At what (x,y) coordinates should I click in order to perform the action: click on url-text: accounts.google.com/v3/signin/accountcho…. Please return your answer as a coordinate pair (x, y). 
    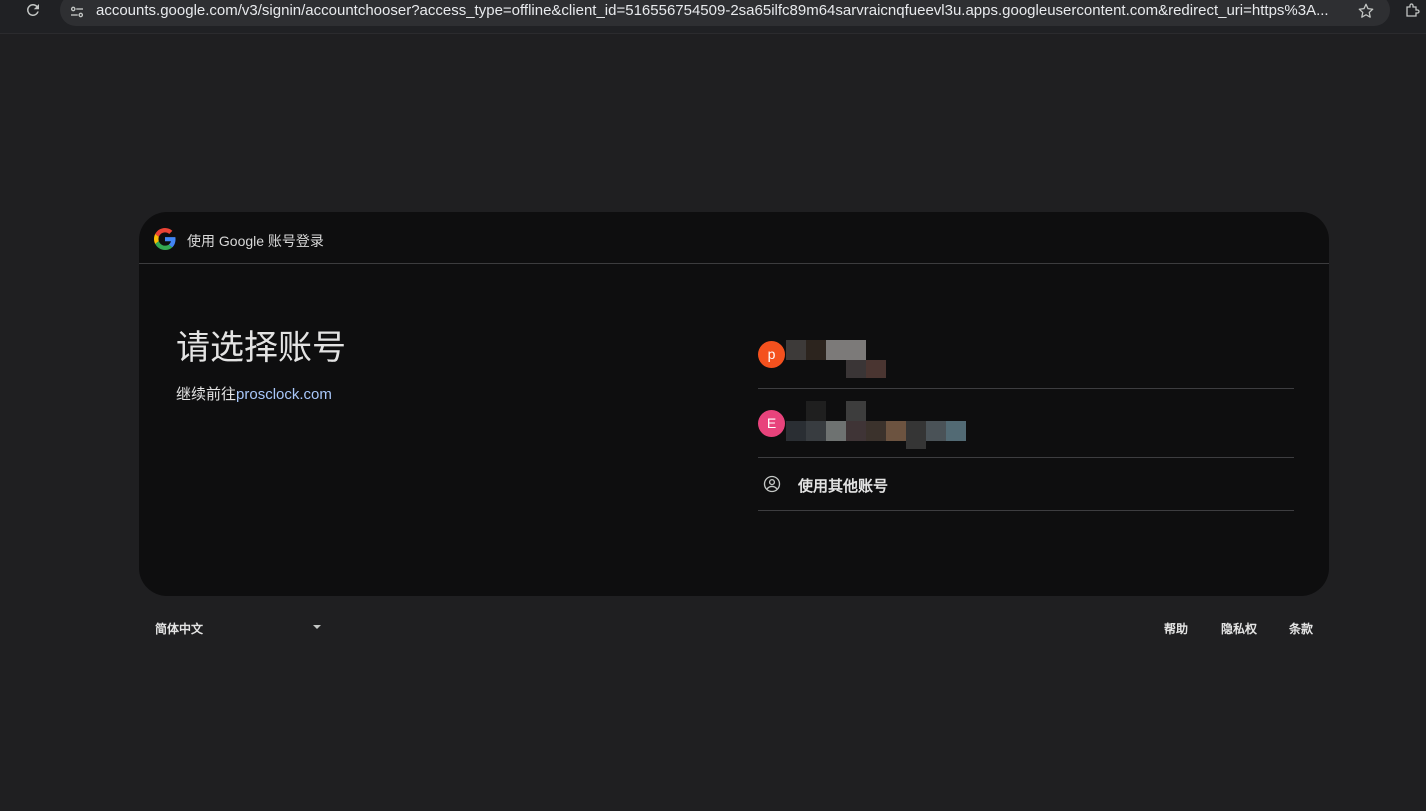
    Looking at the image, I should click on (721, 11).